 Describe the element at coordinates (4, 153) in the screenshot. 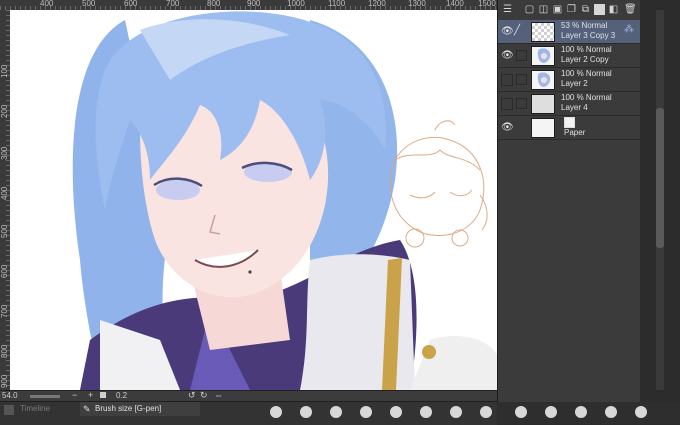

I see `ruler-tick: 300` at that location.